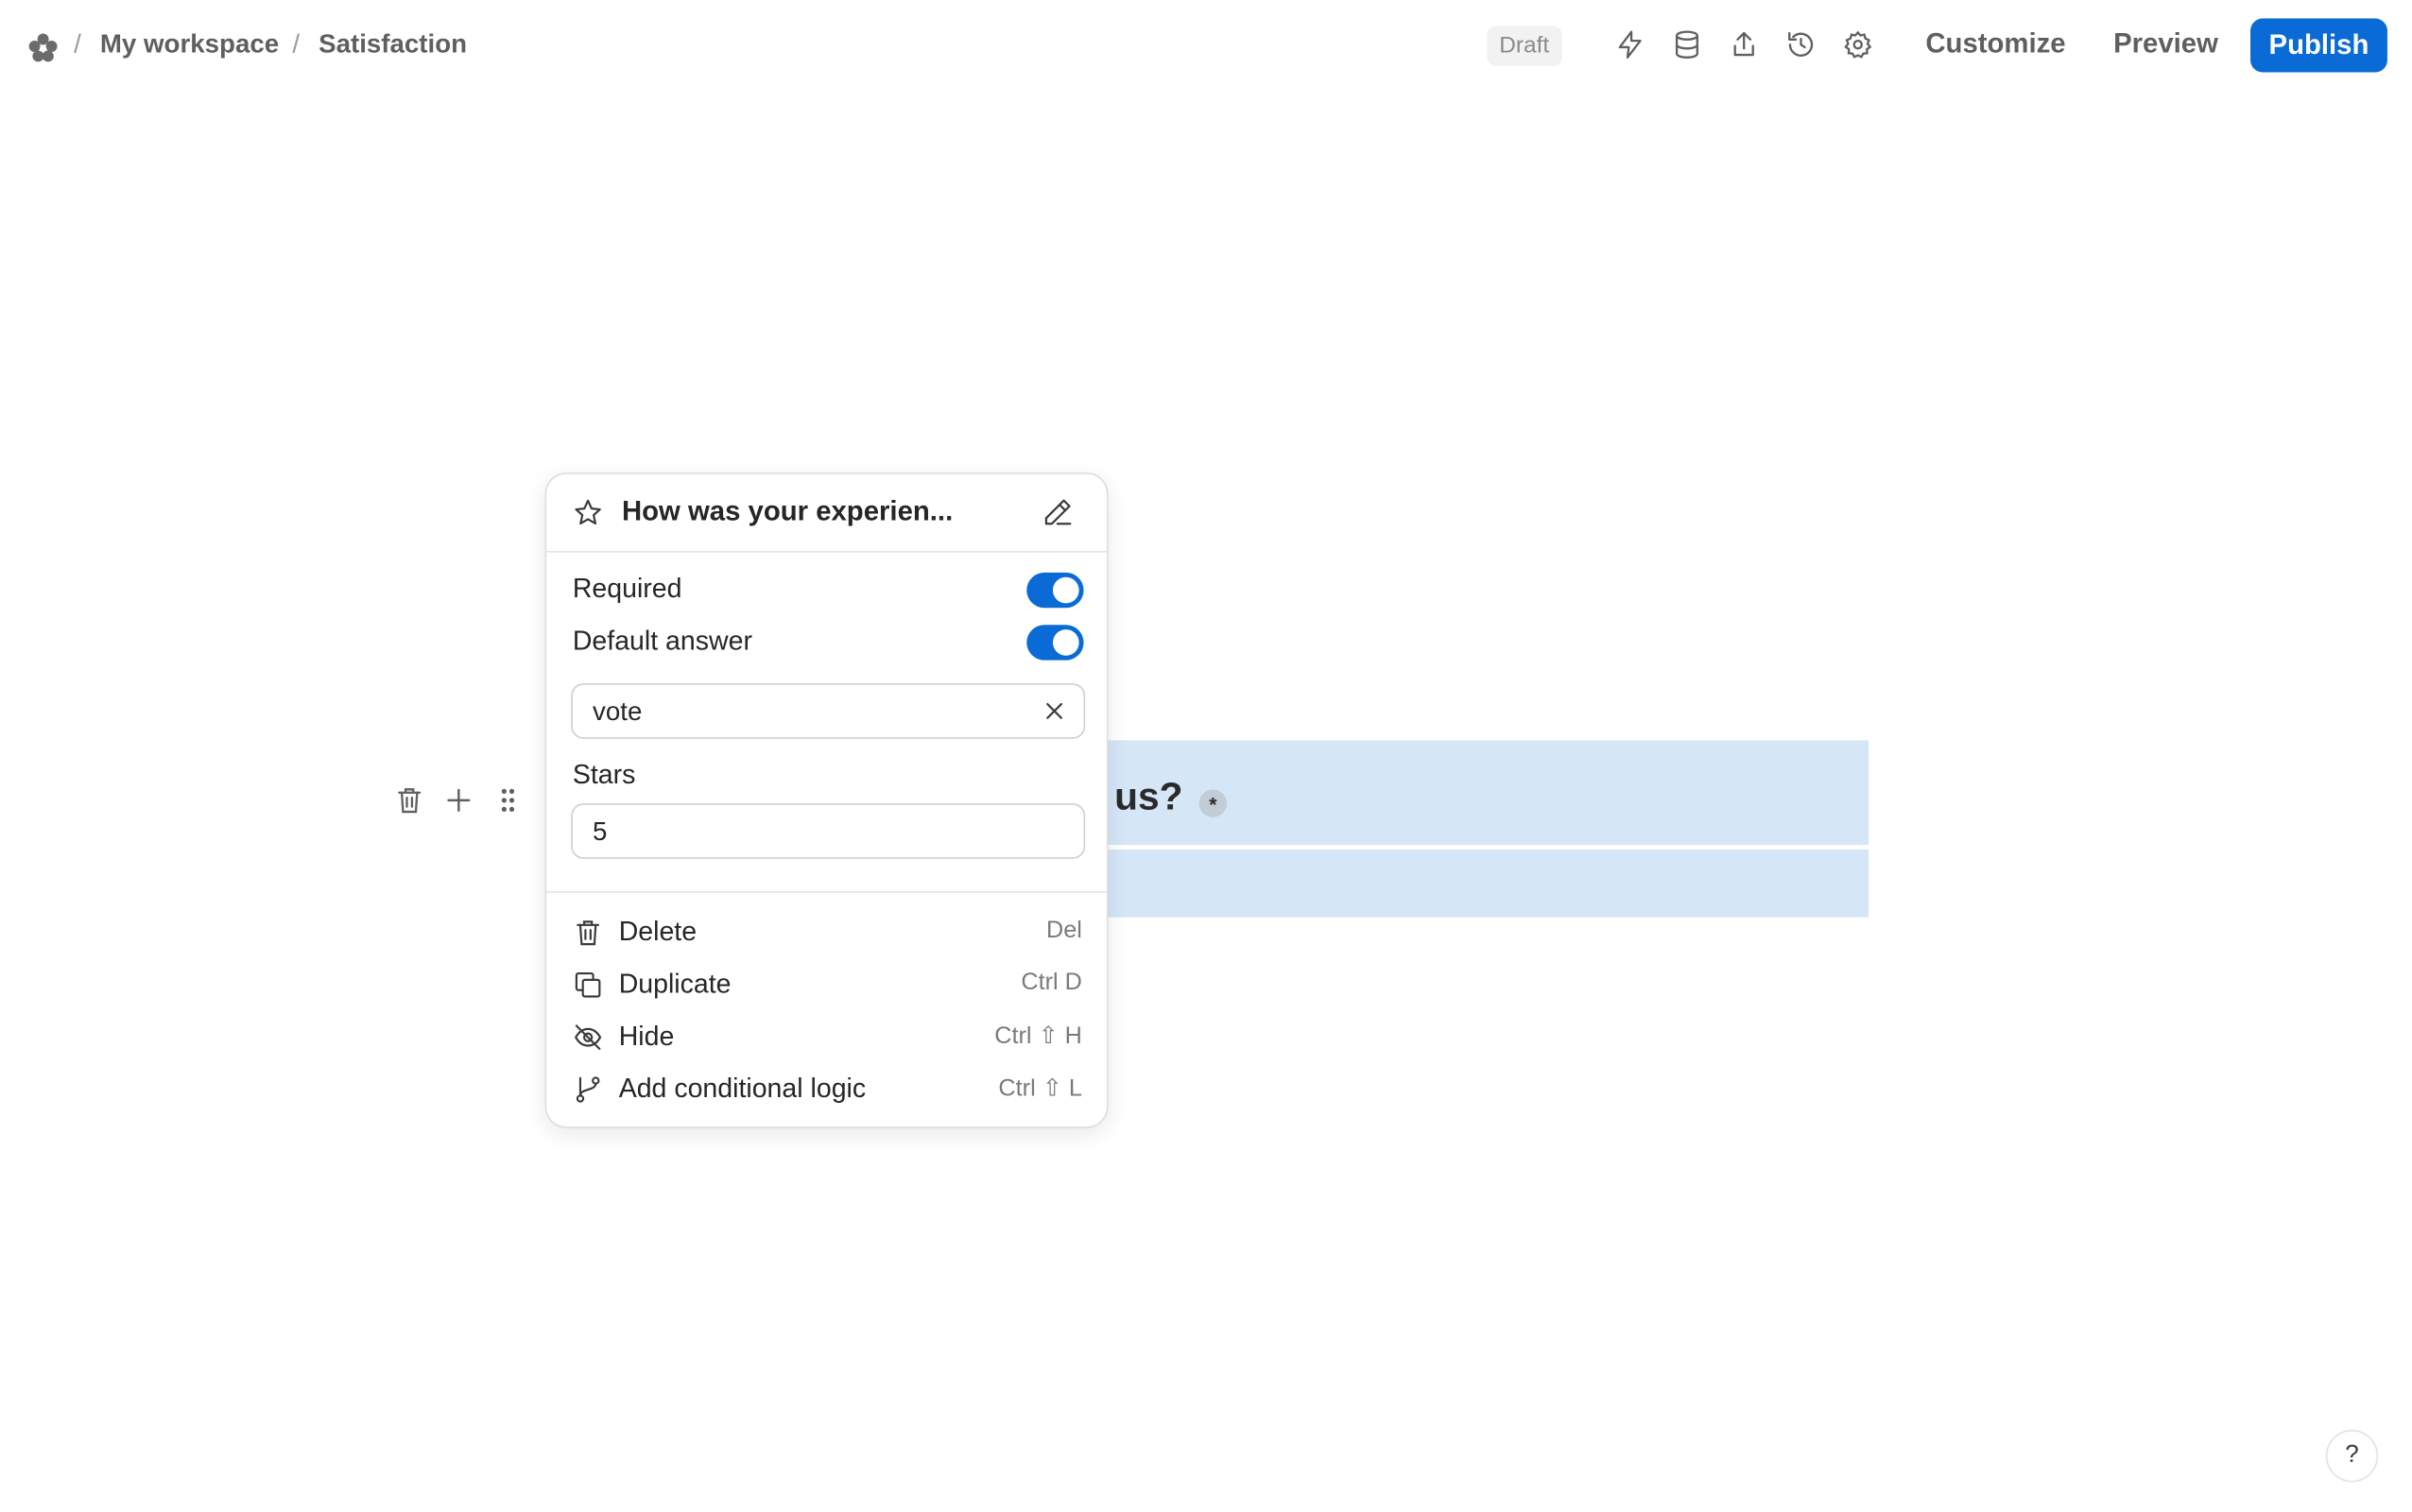  Describe the element at coordinates (1686, 44) in the screenshot. I see `database-icon` at that location.